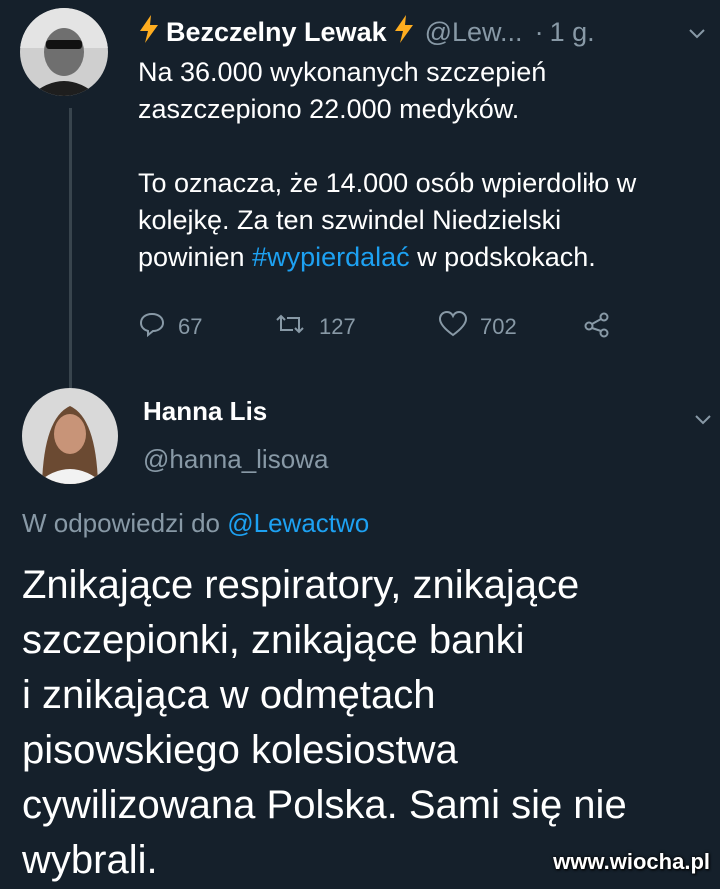 The height and width of the screenshot is (889, 720). I want to click on share-icon, so click(603, 327).